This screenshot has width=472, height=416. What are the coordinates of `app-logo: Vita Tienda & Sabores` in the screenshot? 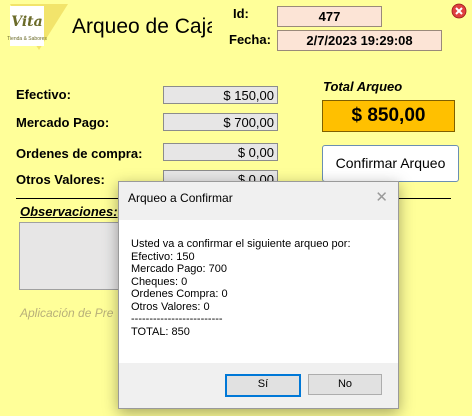 It's located at (37, 27).